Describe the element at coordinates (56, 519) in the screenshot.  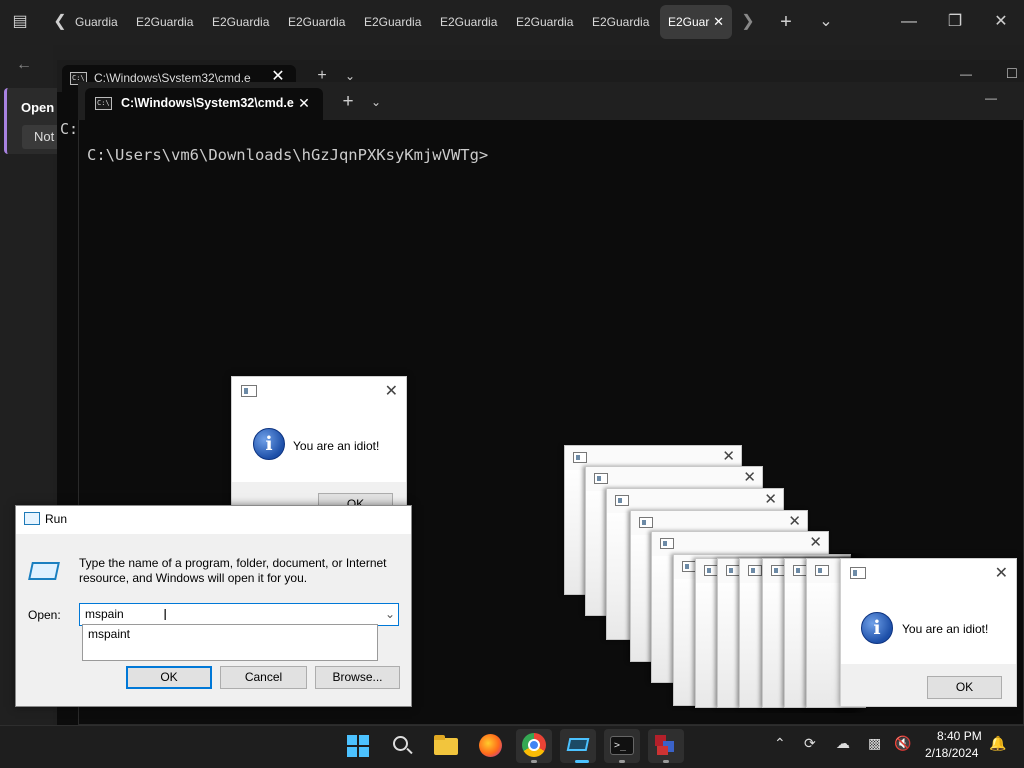
I see `run-title: Run` at that location.